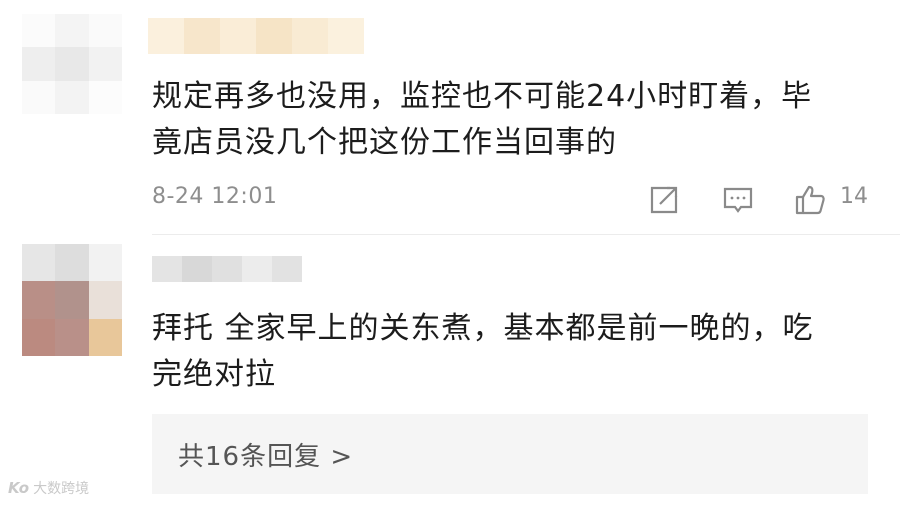 The width and height of the screenshot is (900, 508). Describe the element at coordinates (854, 196) in the screenshot. I see `like-count: 14` at that location.